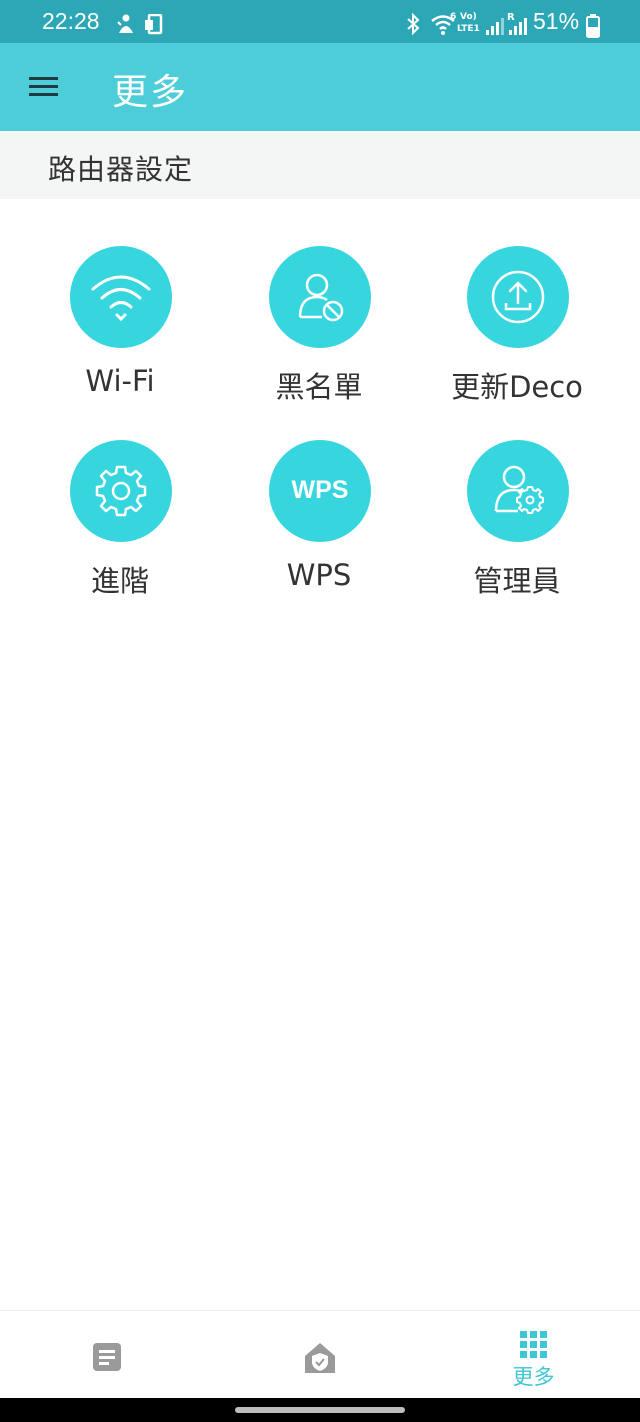  What do you see at coordinates (119, 581) in the screenshot?
I see `advanced-label: 進階` at bounding box center [119, 581].